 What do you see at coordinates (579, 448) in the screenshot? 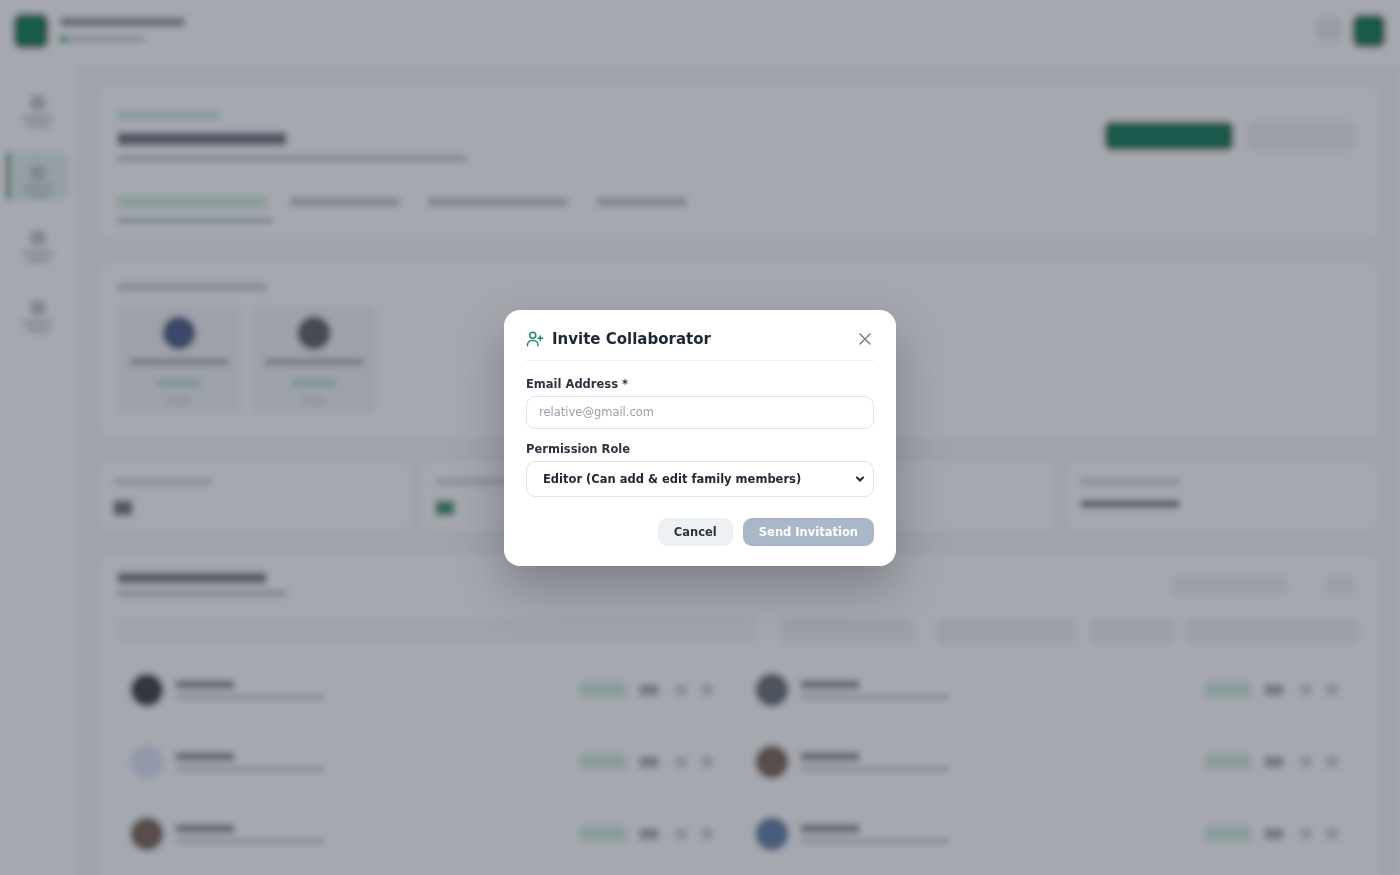
I see `field-label: Permission Role` at bounding box center [579, 448].